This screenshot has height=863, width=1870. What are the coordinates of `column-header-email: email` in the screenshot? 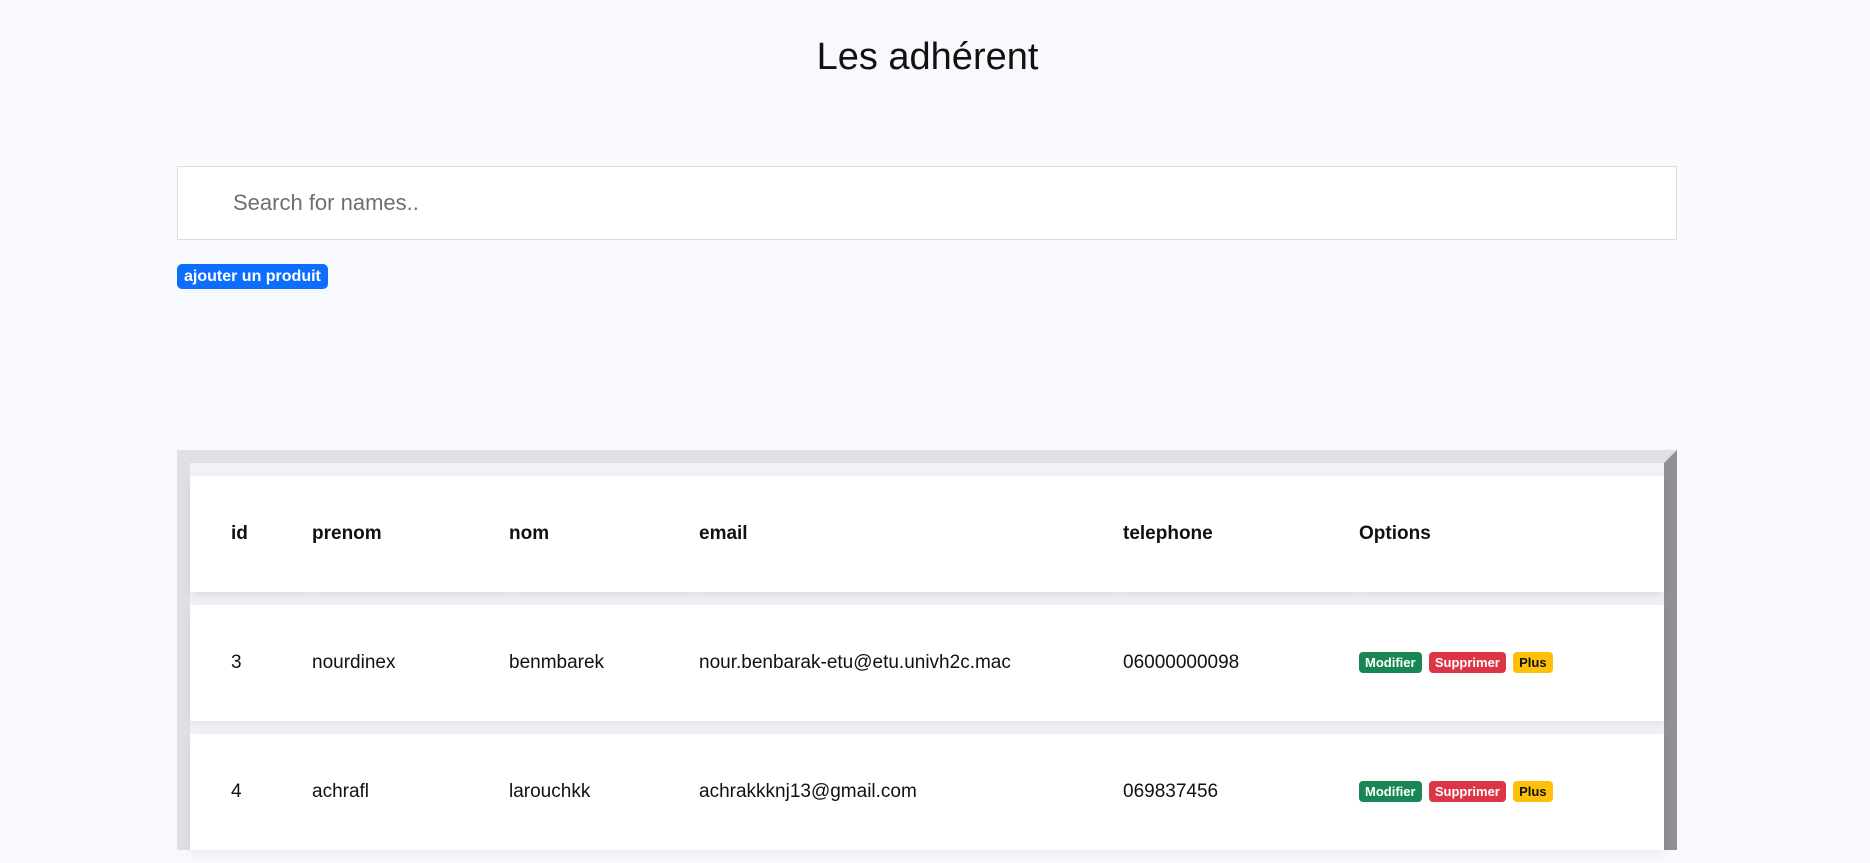 It's located at (911, 534).